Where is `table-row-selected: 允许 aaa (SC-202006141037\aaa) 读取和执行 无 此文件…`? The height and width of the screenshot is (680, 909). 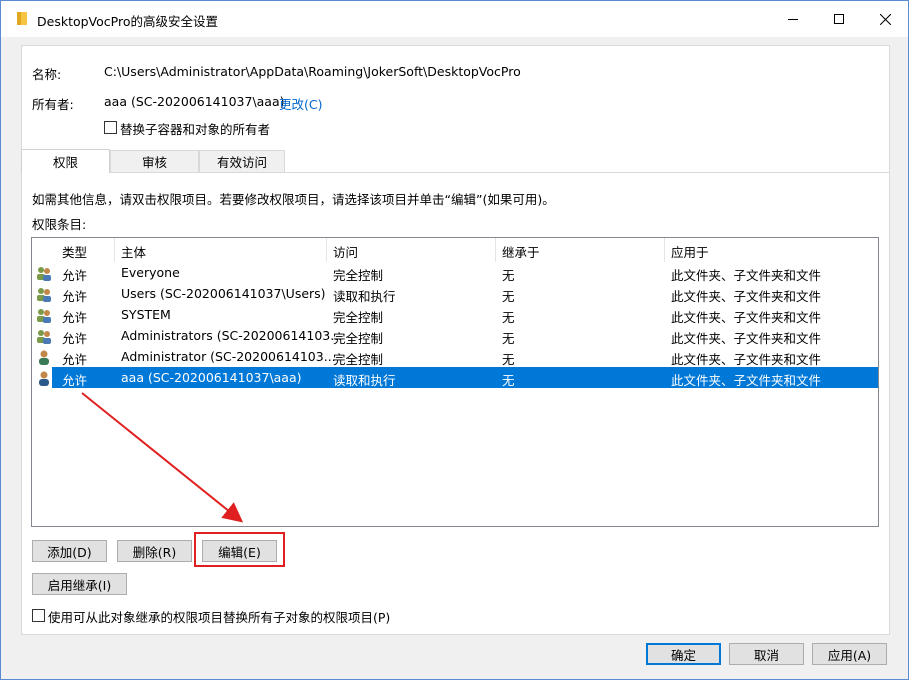 table-row-selected: 允许 aaa (SC-202006141037\aaa) 读取和执行 无 此文件… is located at coordinates (455, 377).